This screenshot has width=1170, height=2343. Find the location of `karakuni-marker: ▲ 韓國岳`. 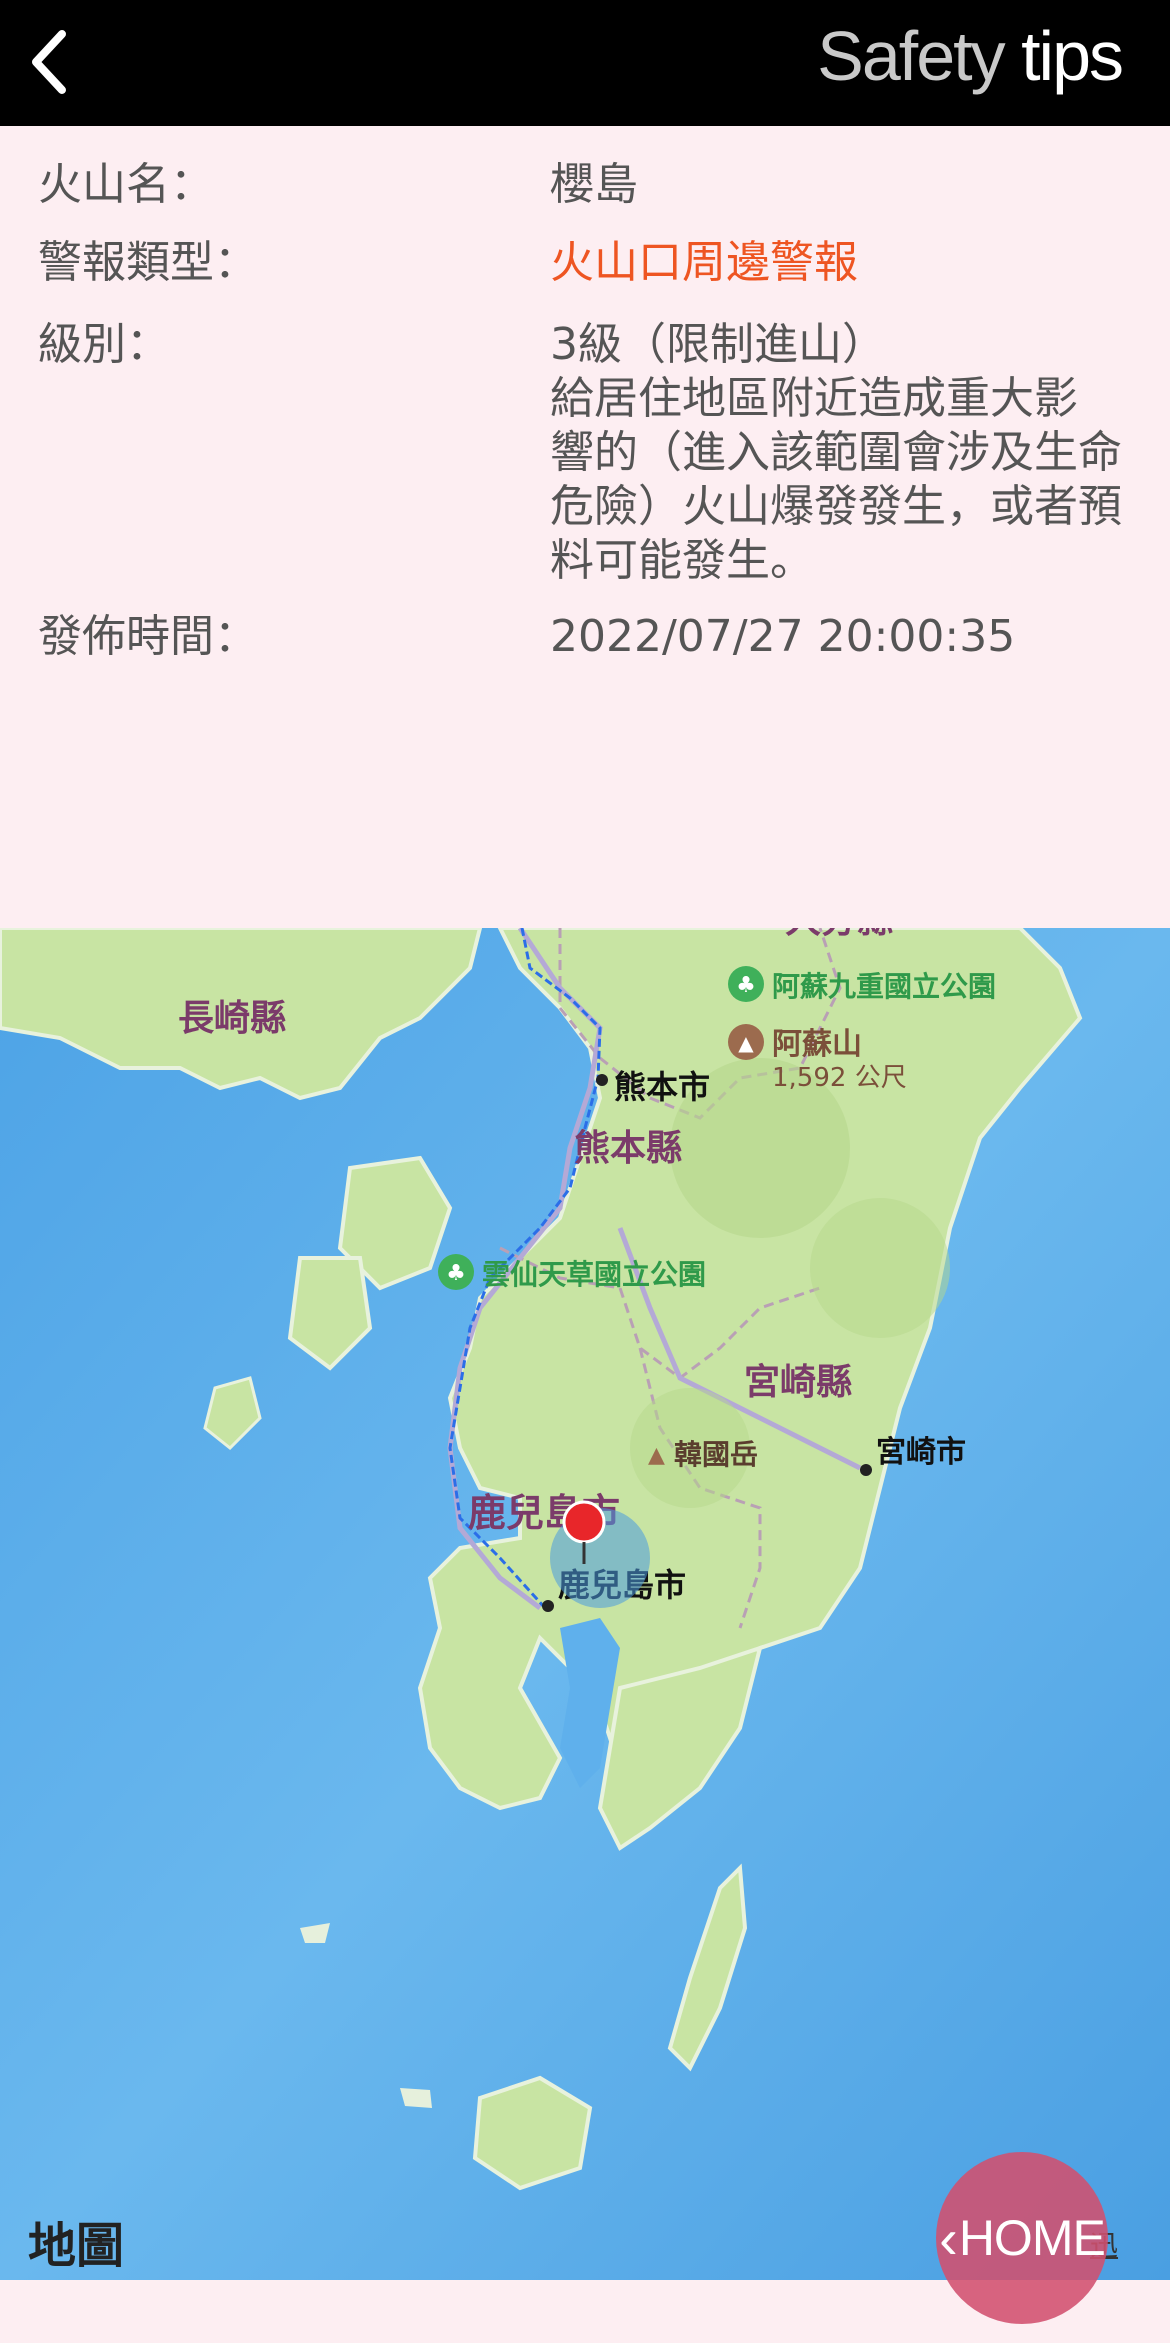

karakuni-marker: ▲ 韓國岳 is located at coordinates (703, 1454).